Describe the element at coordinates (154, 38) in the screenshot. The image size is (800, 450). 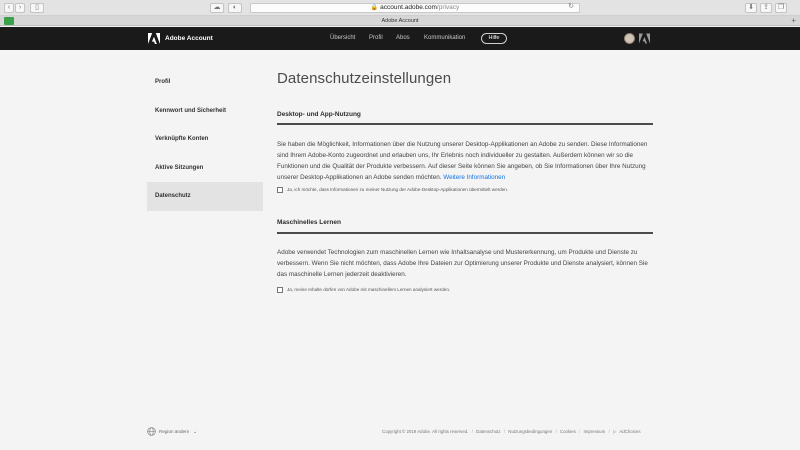
I see `adobe-logo-icon` at that location.